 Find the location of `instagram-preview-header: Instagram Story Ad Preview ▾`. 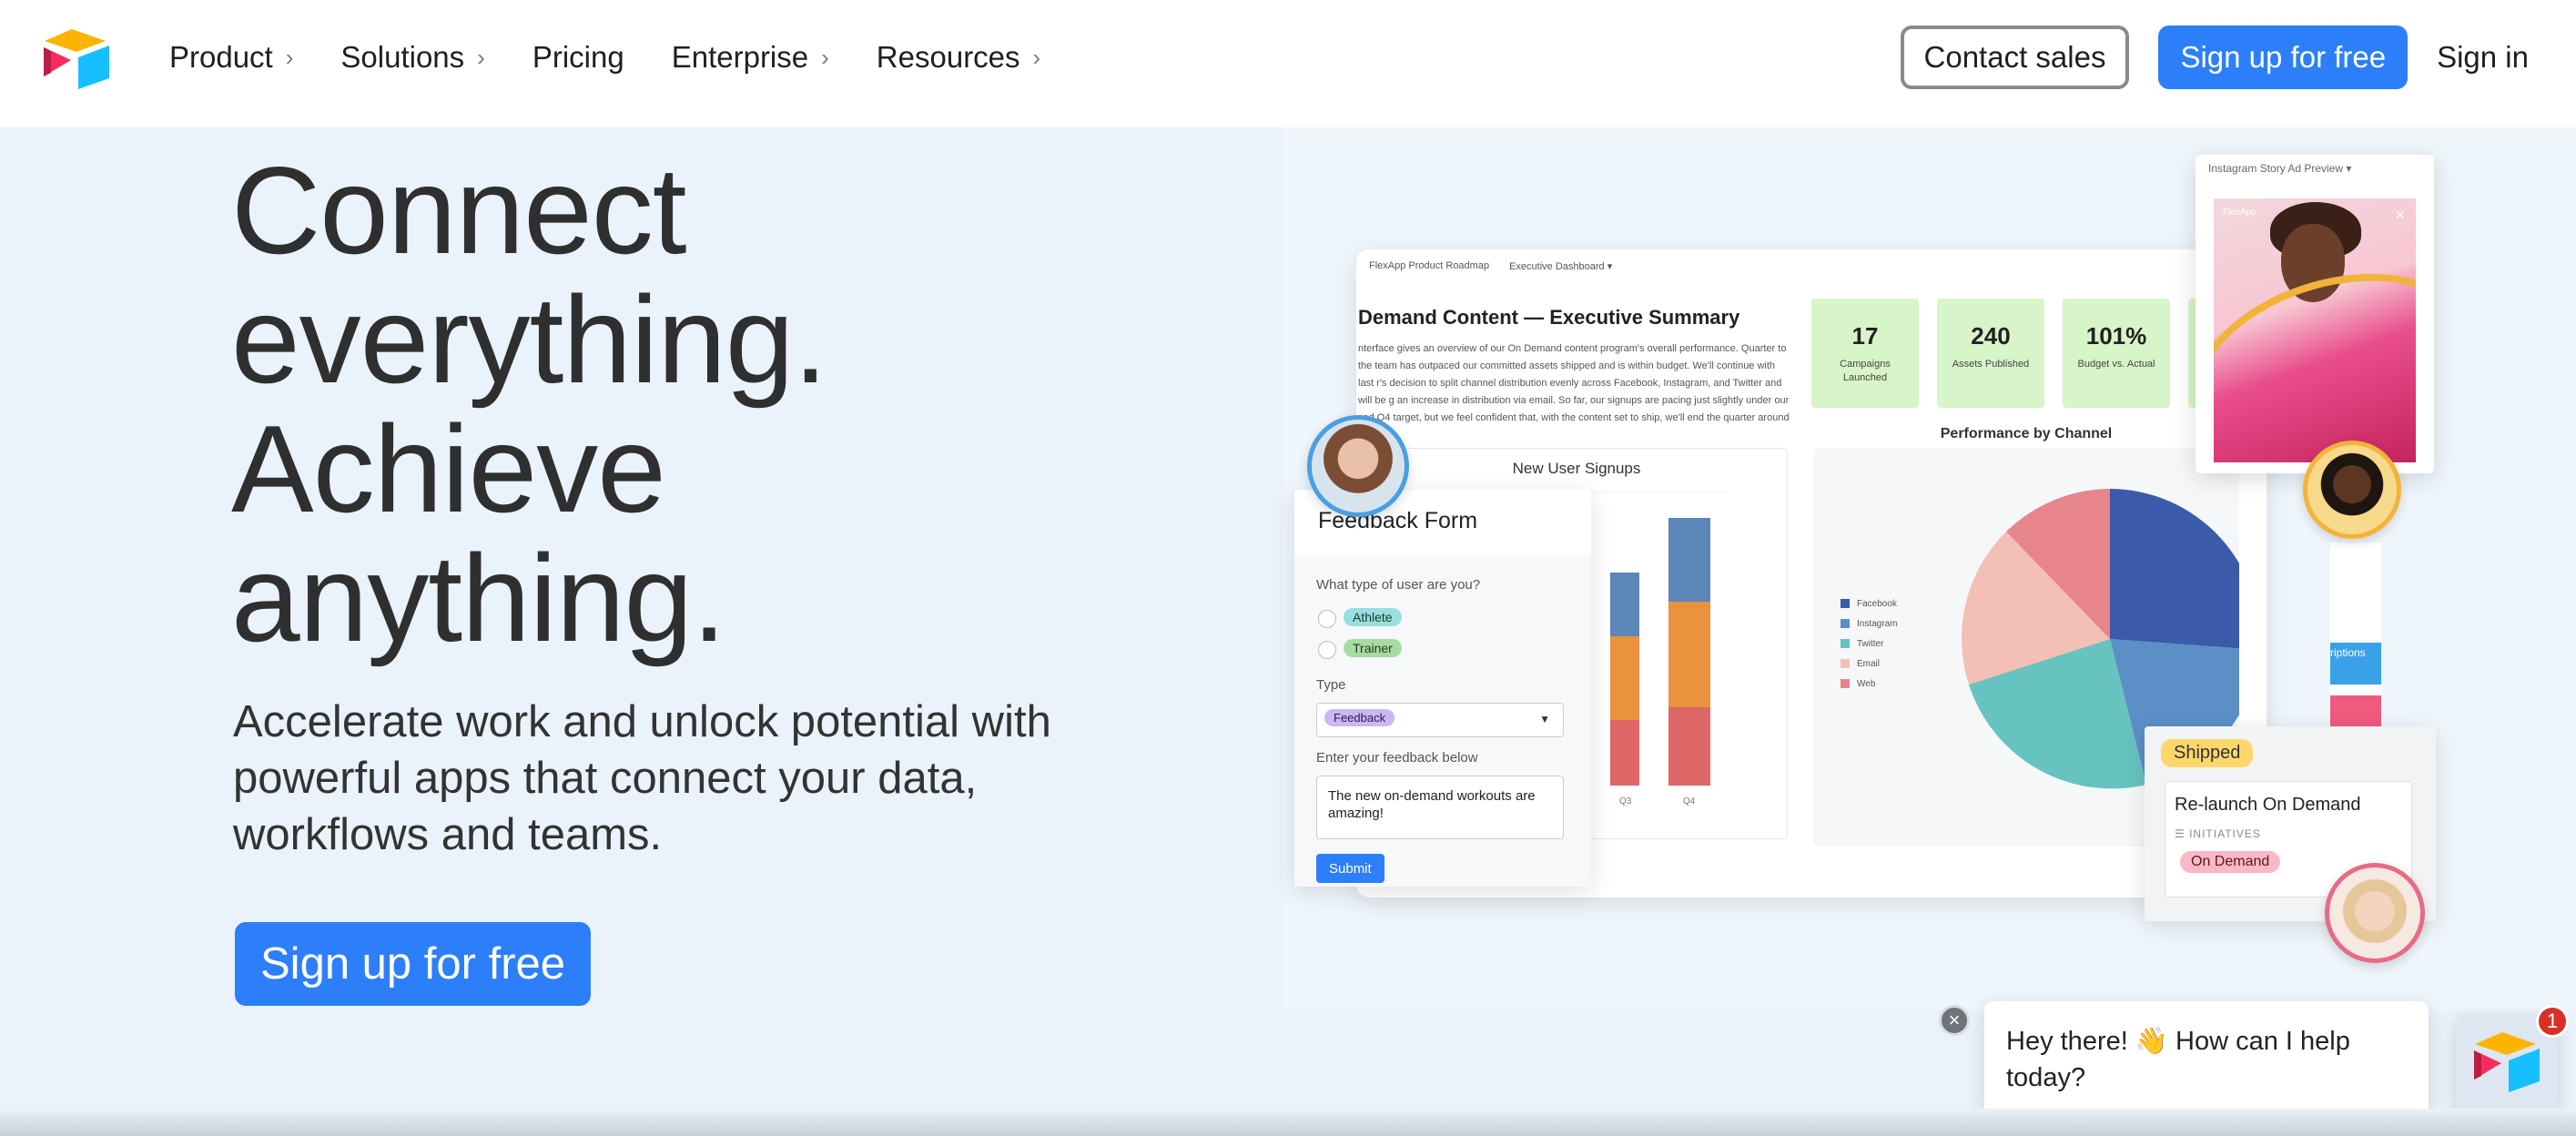

instagram-preview-header: Instagram Story Ad Preview ▾ is located at coordinates (2279, 168).